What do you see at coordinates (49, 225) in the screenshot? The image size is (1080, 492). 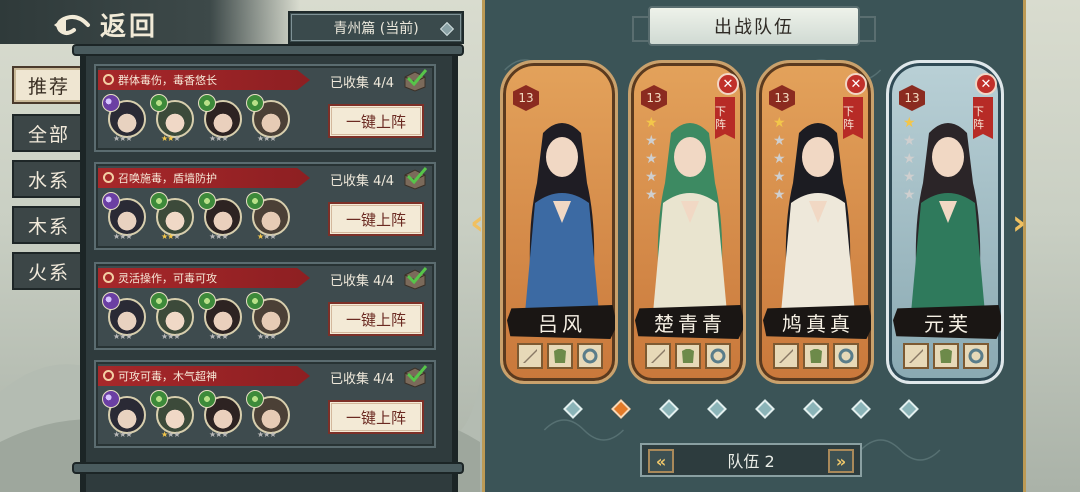 I see `tab-wood: 木系` at bounding box center [49, 225].